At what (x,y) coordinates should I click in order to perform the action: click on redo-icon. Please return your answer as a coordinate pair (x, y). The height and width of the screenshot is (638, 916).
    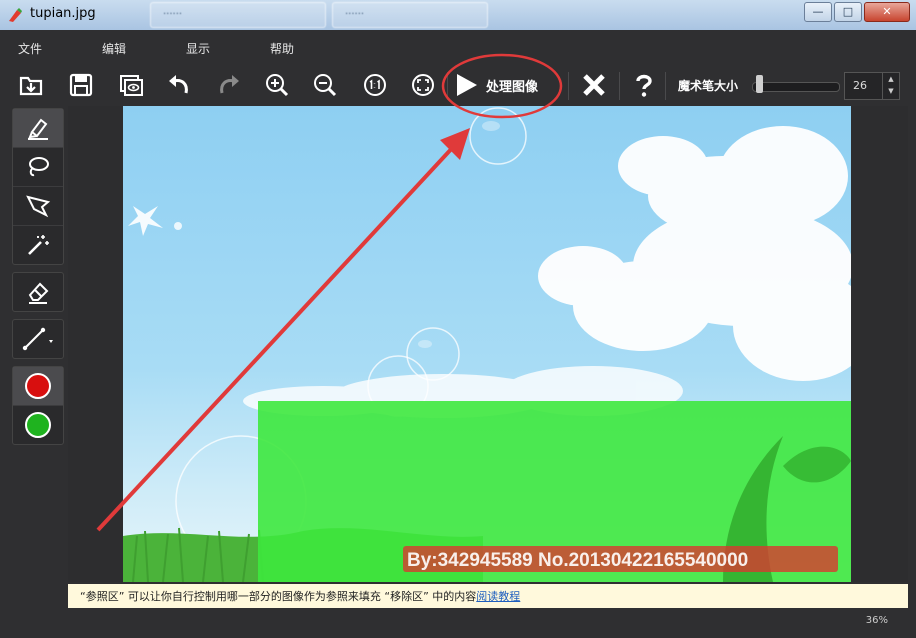
    Looking at the image, I should click on (229, 84).